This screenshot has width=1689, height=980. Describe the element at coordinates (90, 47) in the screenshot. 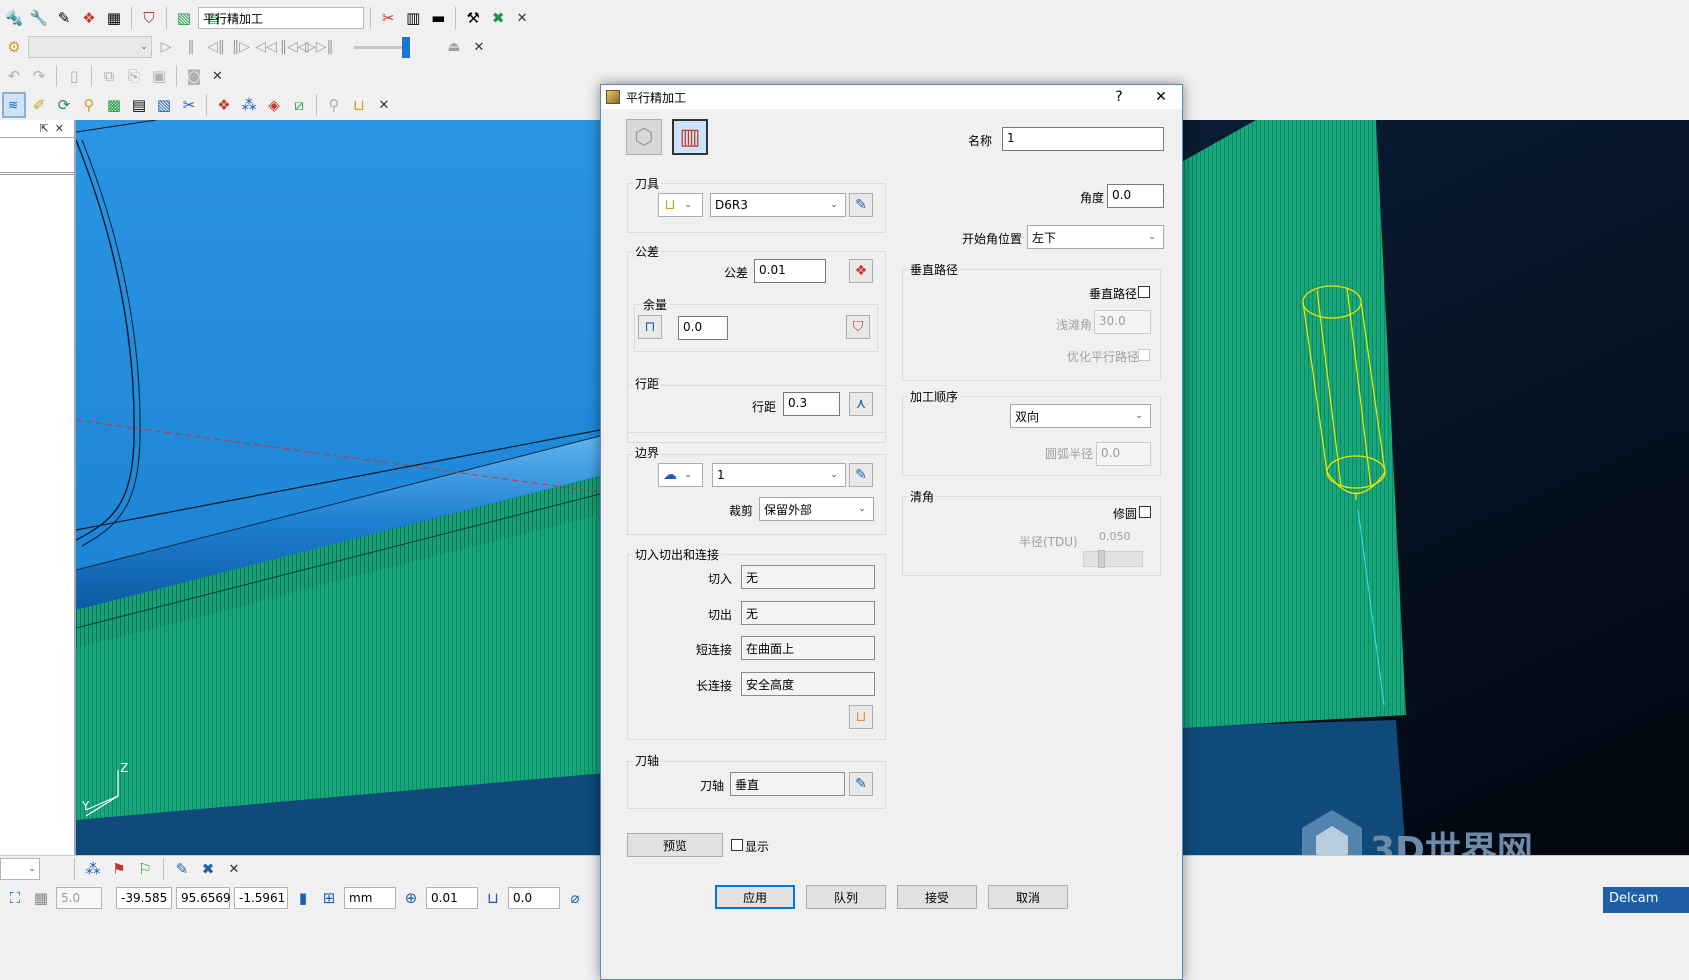

I see `simulation-select: ⌄` at that location.